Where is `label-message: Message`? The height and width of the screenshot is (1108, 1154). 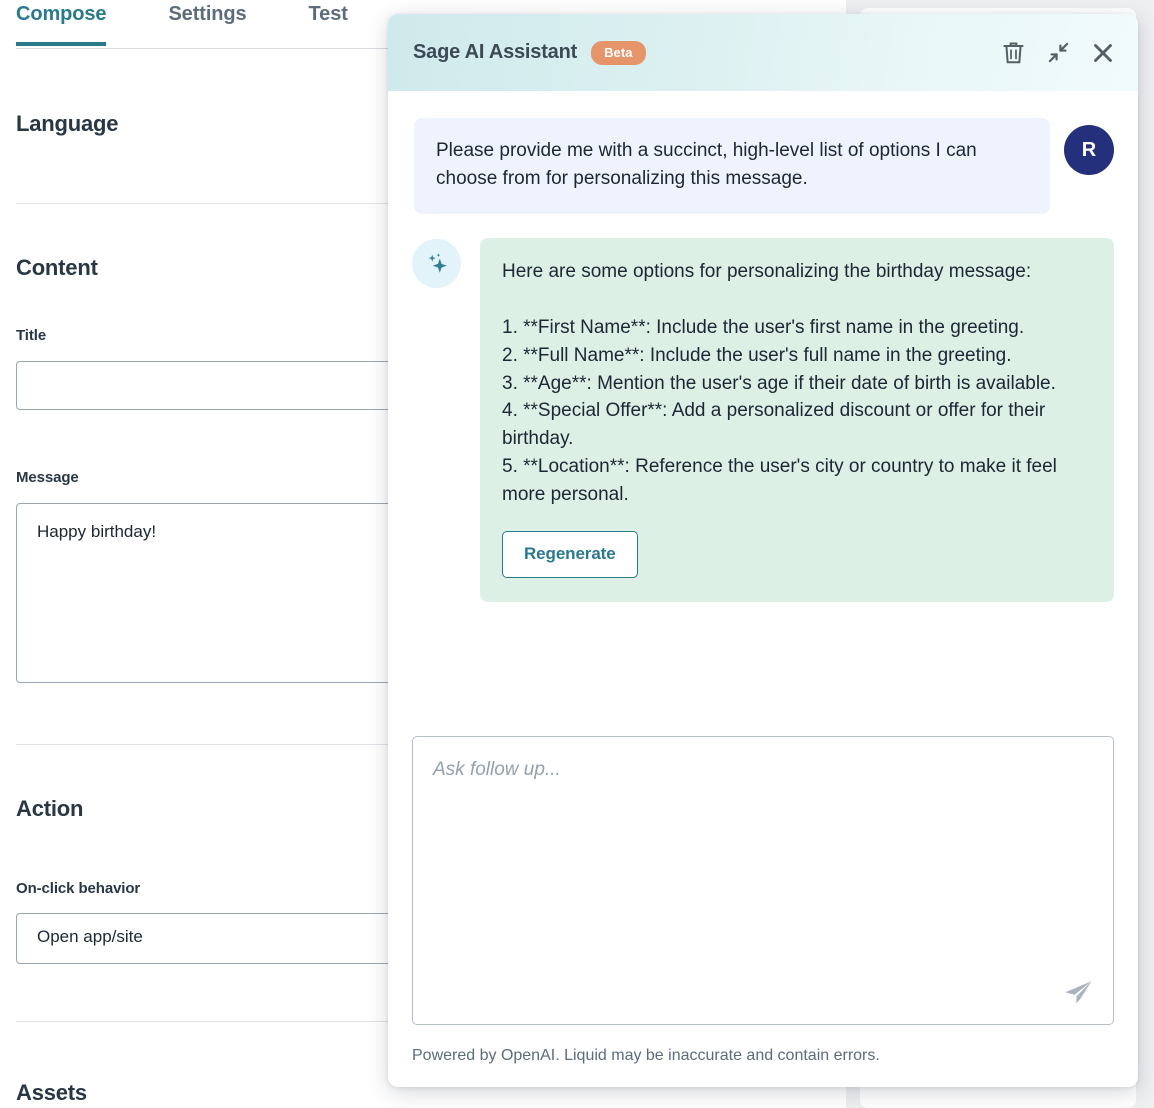
label-message: Message is located at coordinates (47, 477).